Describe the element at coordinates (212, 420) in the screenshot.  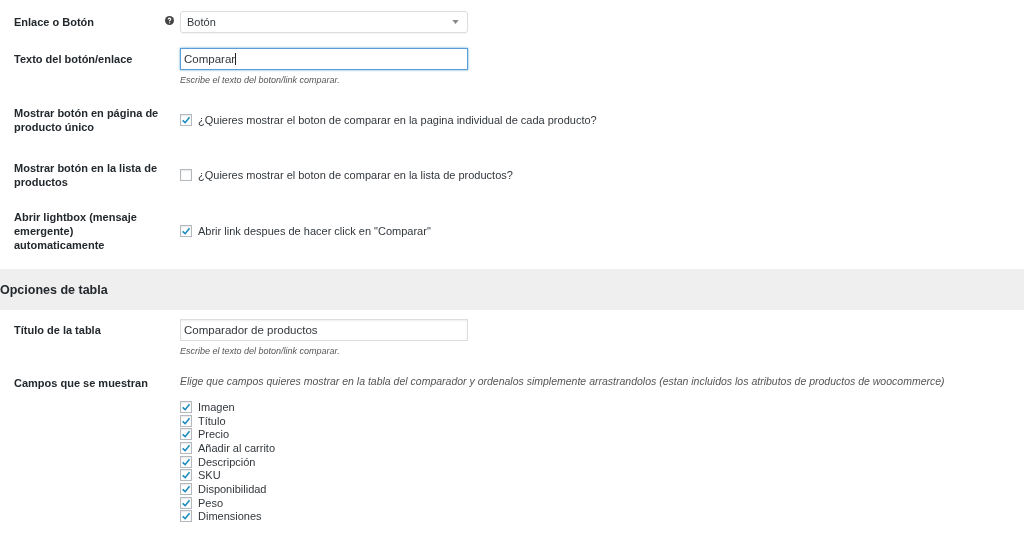
I see `checkbox-label: Título` at that location.